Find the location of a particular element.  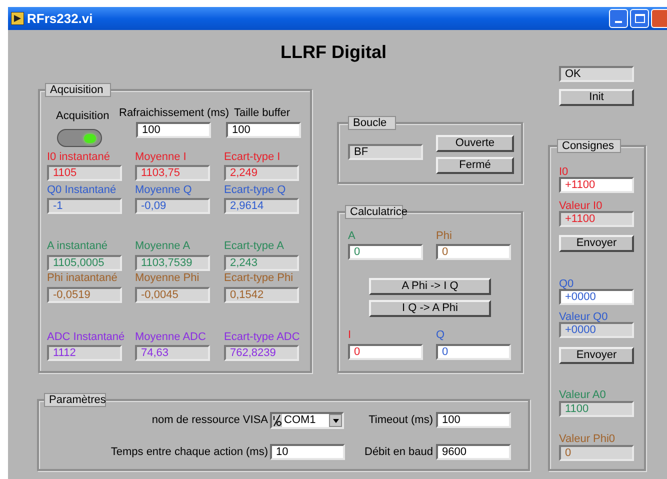

group-label: Aqcuisition is located at coordinates (78, 90).